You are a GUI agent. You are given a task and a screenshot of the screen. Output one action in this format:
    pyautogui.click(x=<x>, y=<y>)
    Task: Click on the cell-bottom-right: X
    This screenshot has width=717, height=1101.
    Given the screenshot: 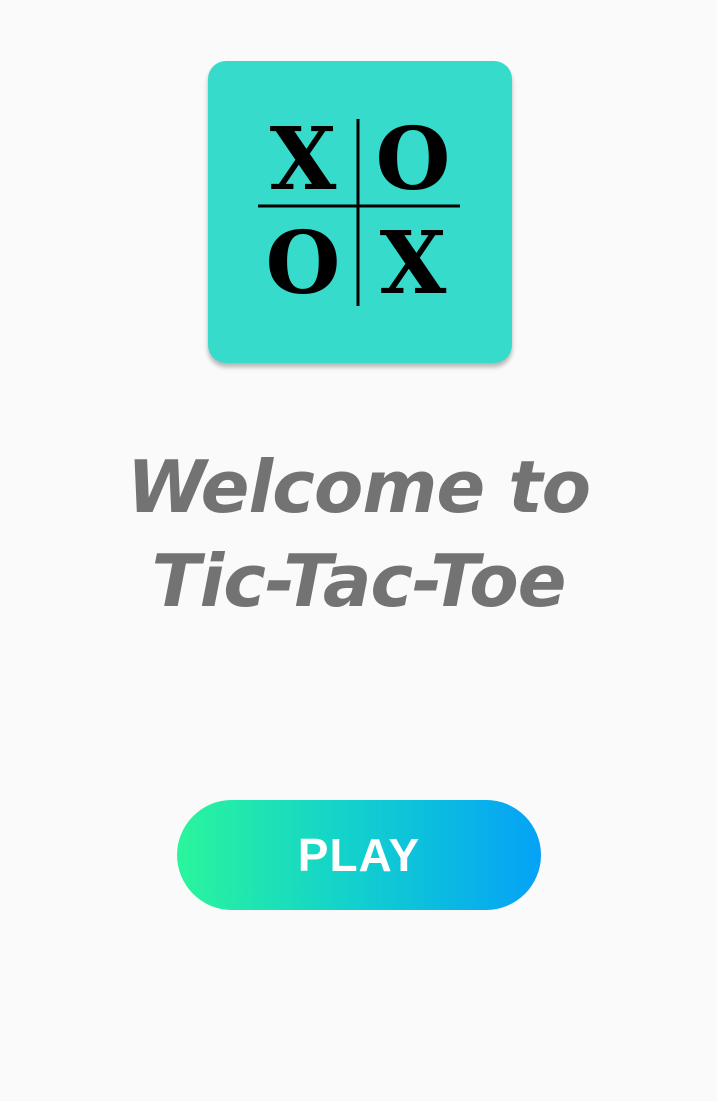 What is the action you would take?
    pyautogui.click(x=413, y=263)
    